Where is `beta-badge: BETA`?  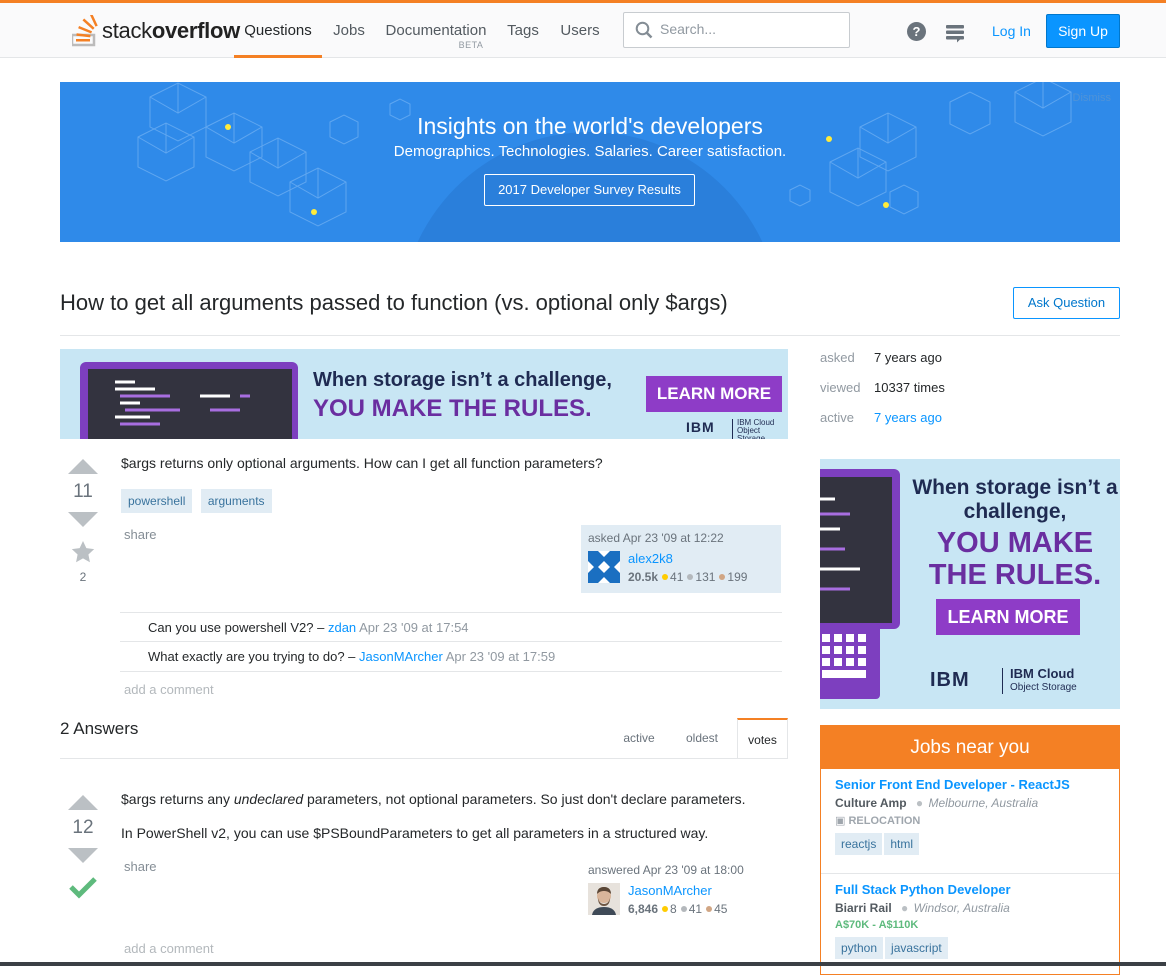 beta-badge: BETA is located at coordinates (471, 45).